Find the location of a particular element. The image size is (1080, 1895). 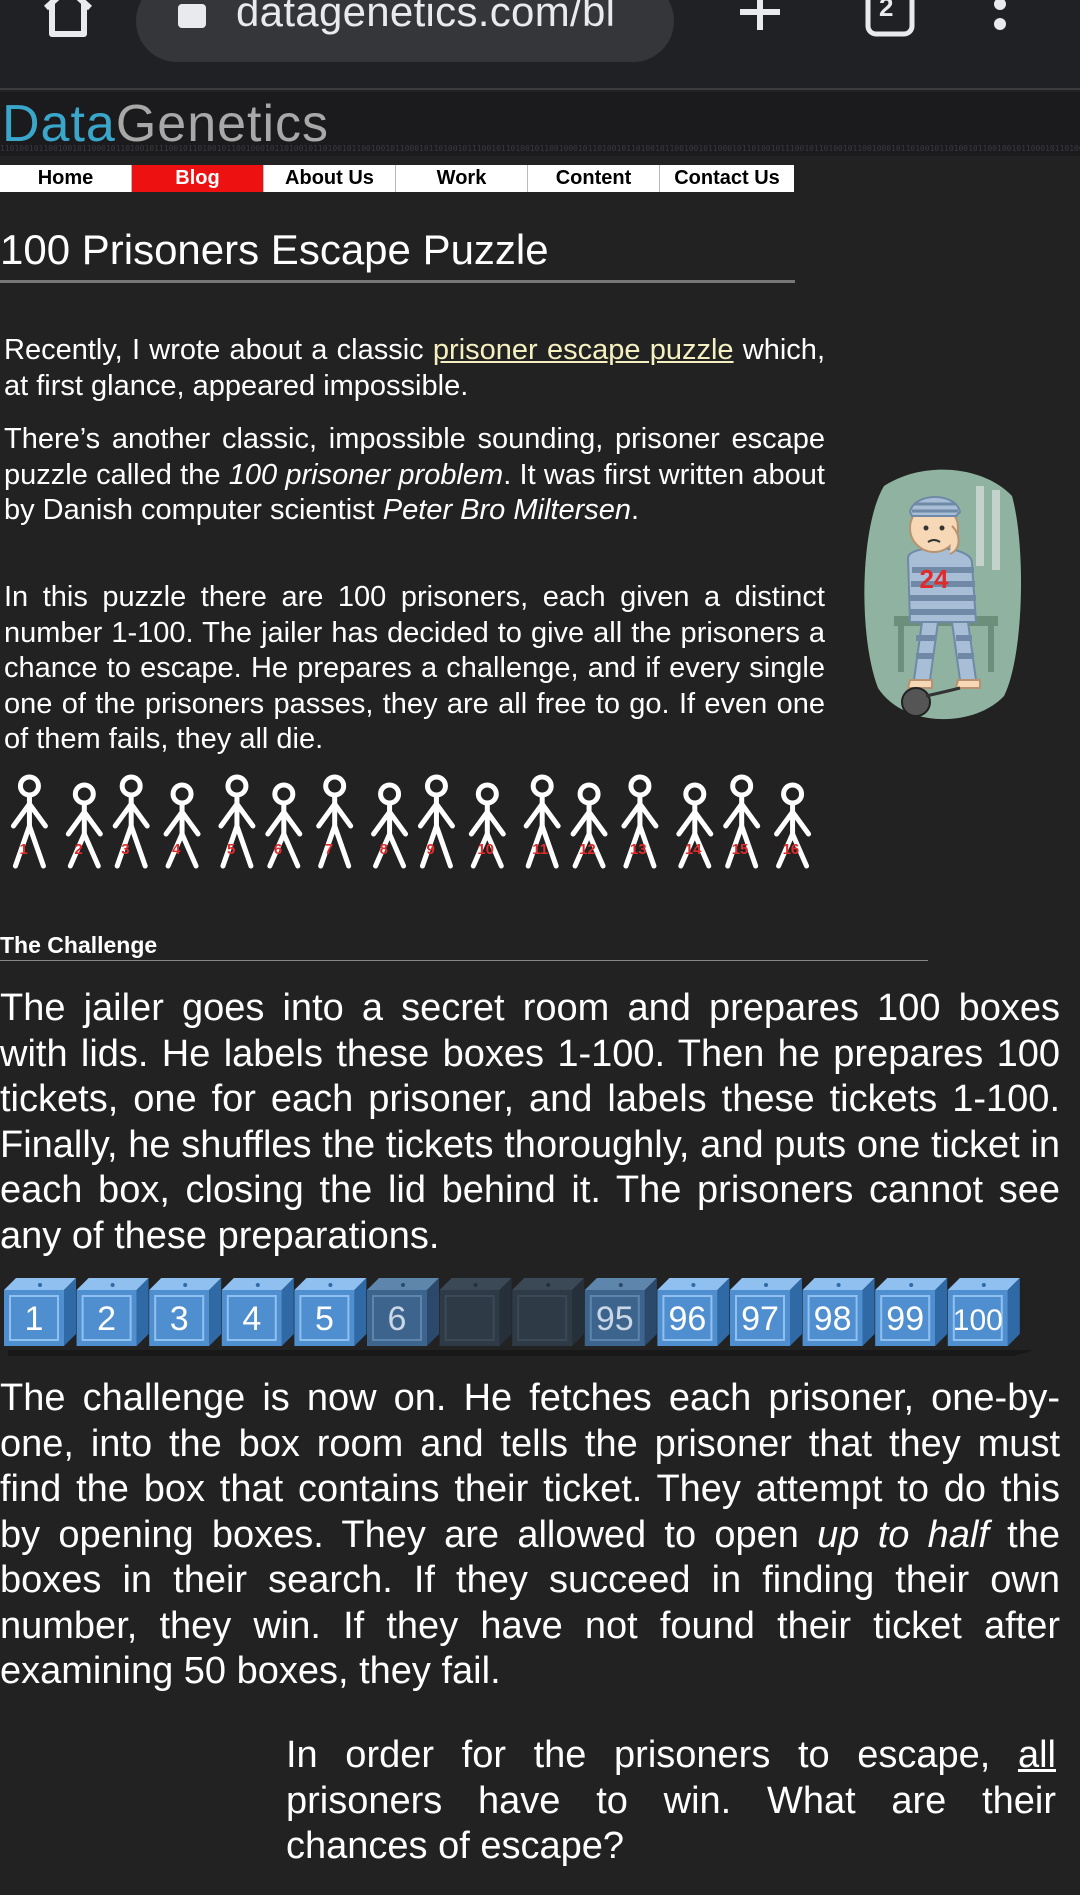

new-tab-button is located at coordinates (760, 20).